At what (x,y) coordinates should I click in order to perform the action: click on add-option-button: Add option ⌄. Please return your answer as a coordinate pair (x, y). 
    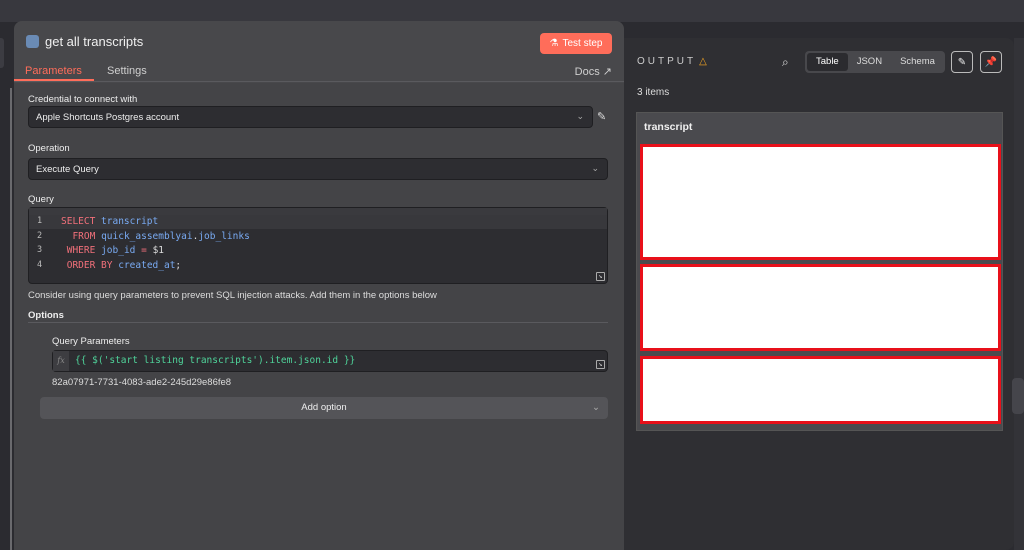
    Looking at the image, I should click on (324, 408).